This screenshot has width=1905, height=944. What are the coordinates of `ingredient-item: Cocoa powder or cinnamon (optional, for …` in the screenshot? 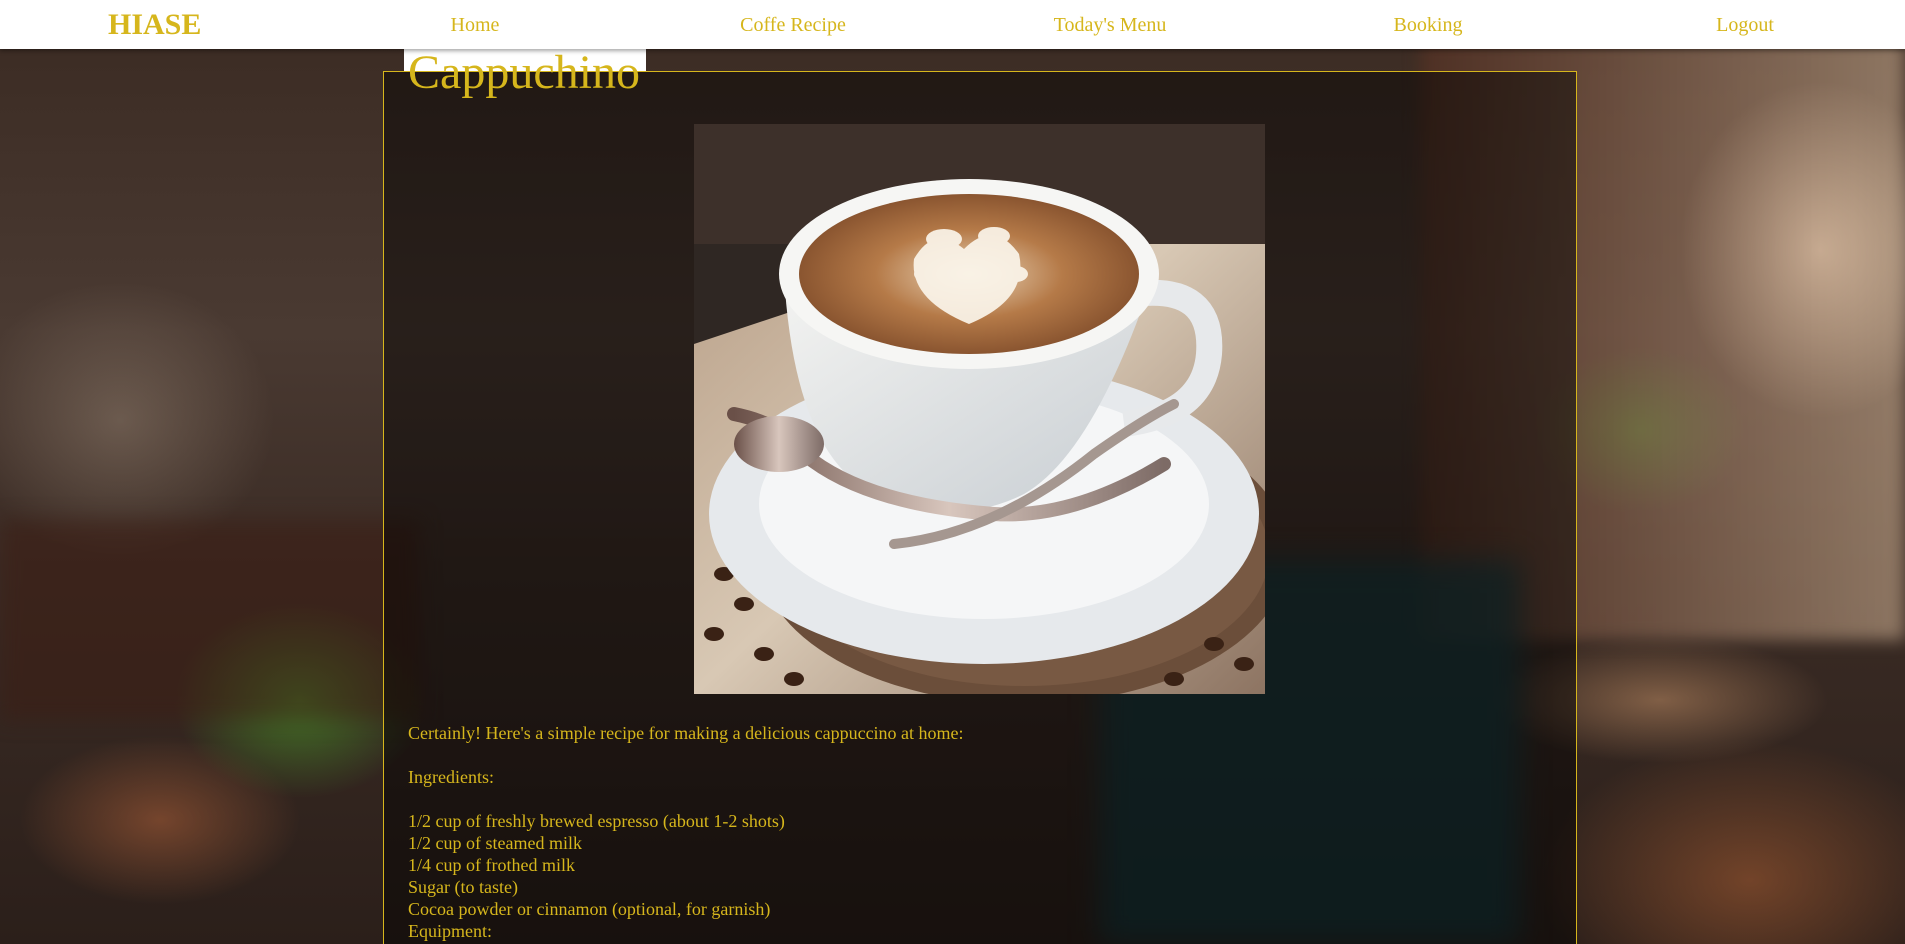 It's located at (589, 909).